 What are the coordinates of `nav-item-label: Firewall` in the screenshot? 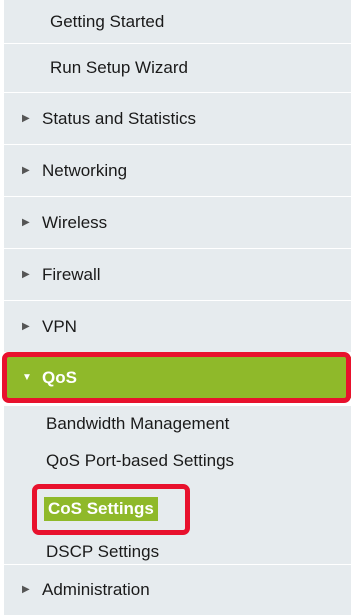 It's located at (71, 274).